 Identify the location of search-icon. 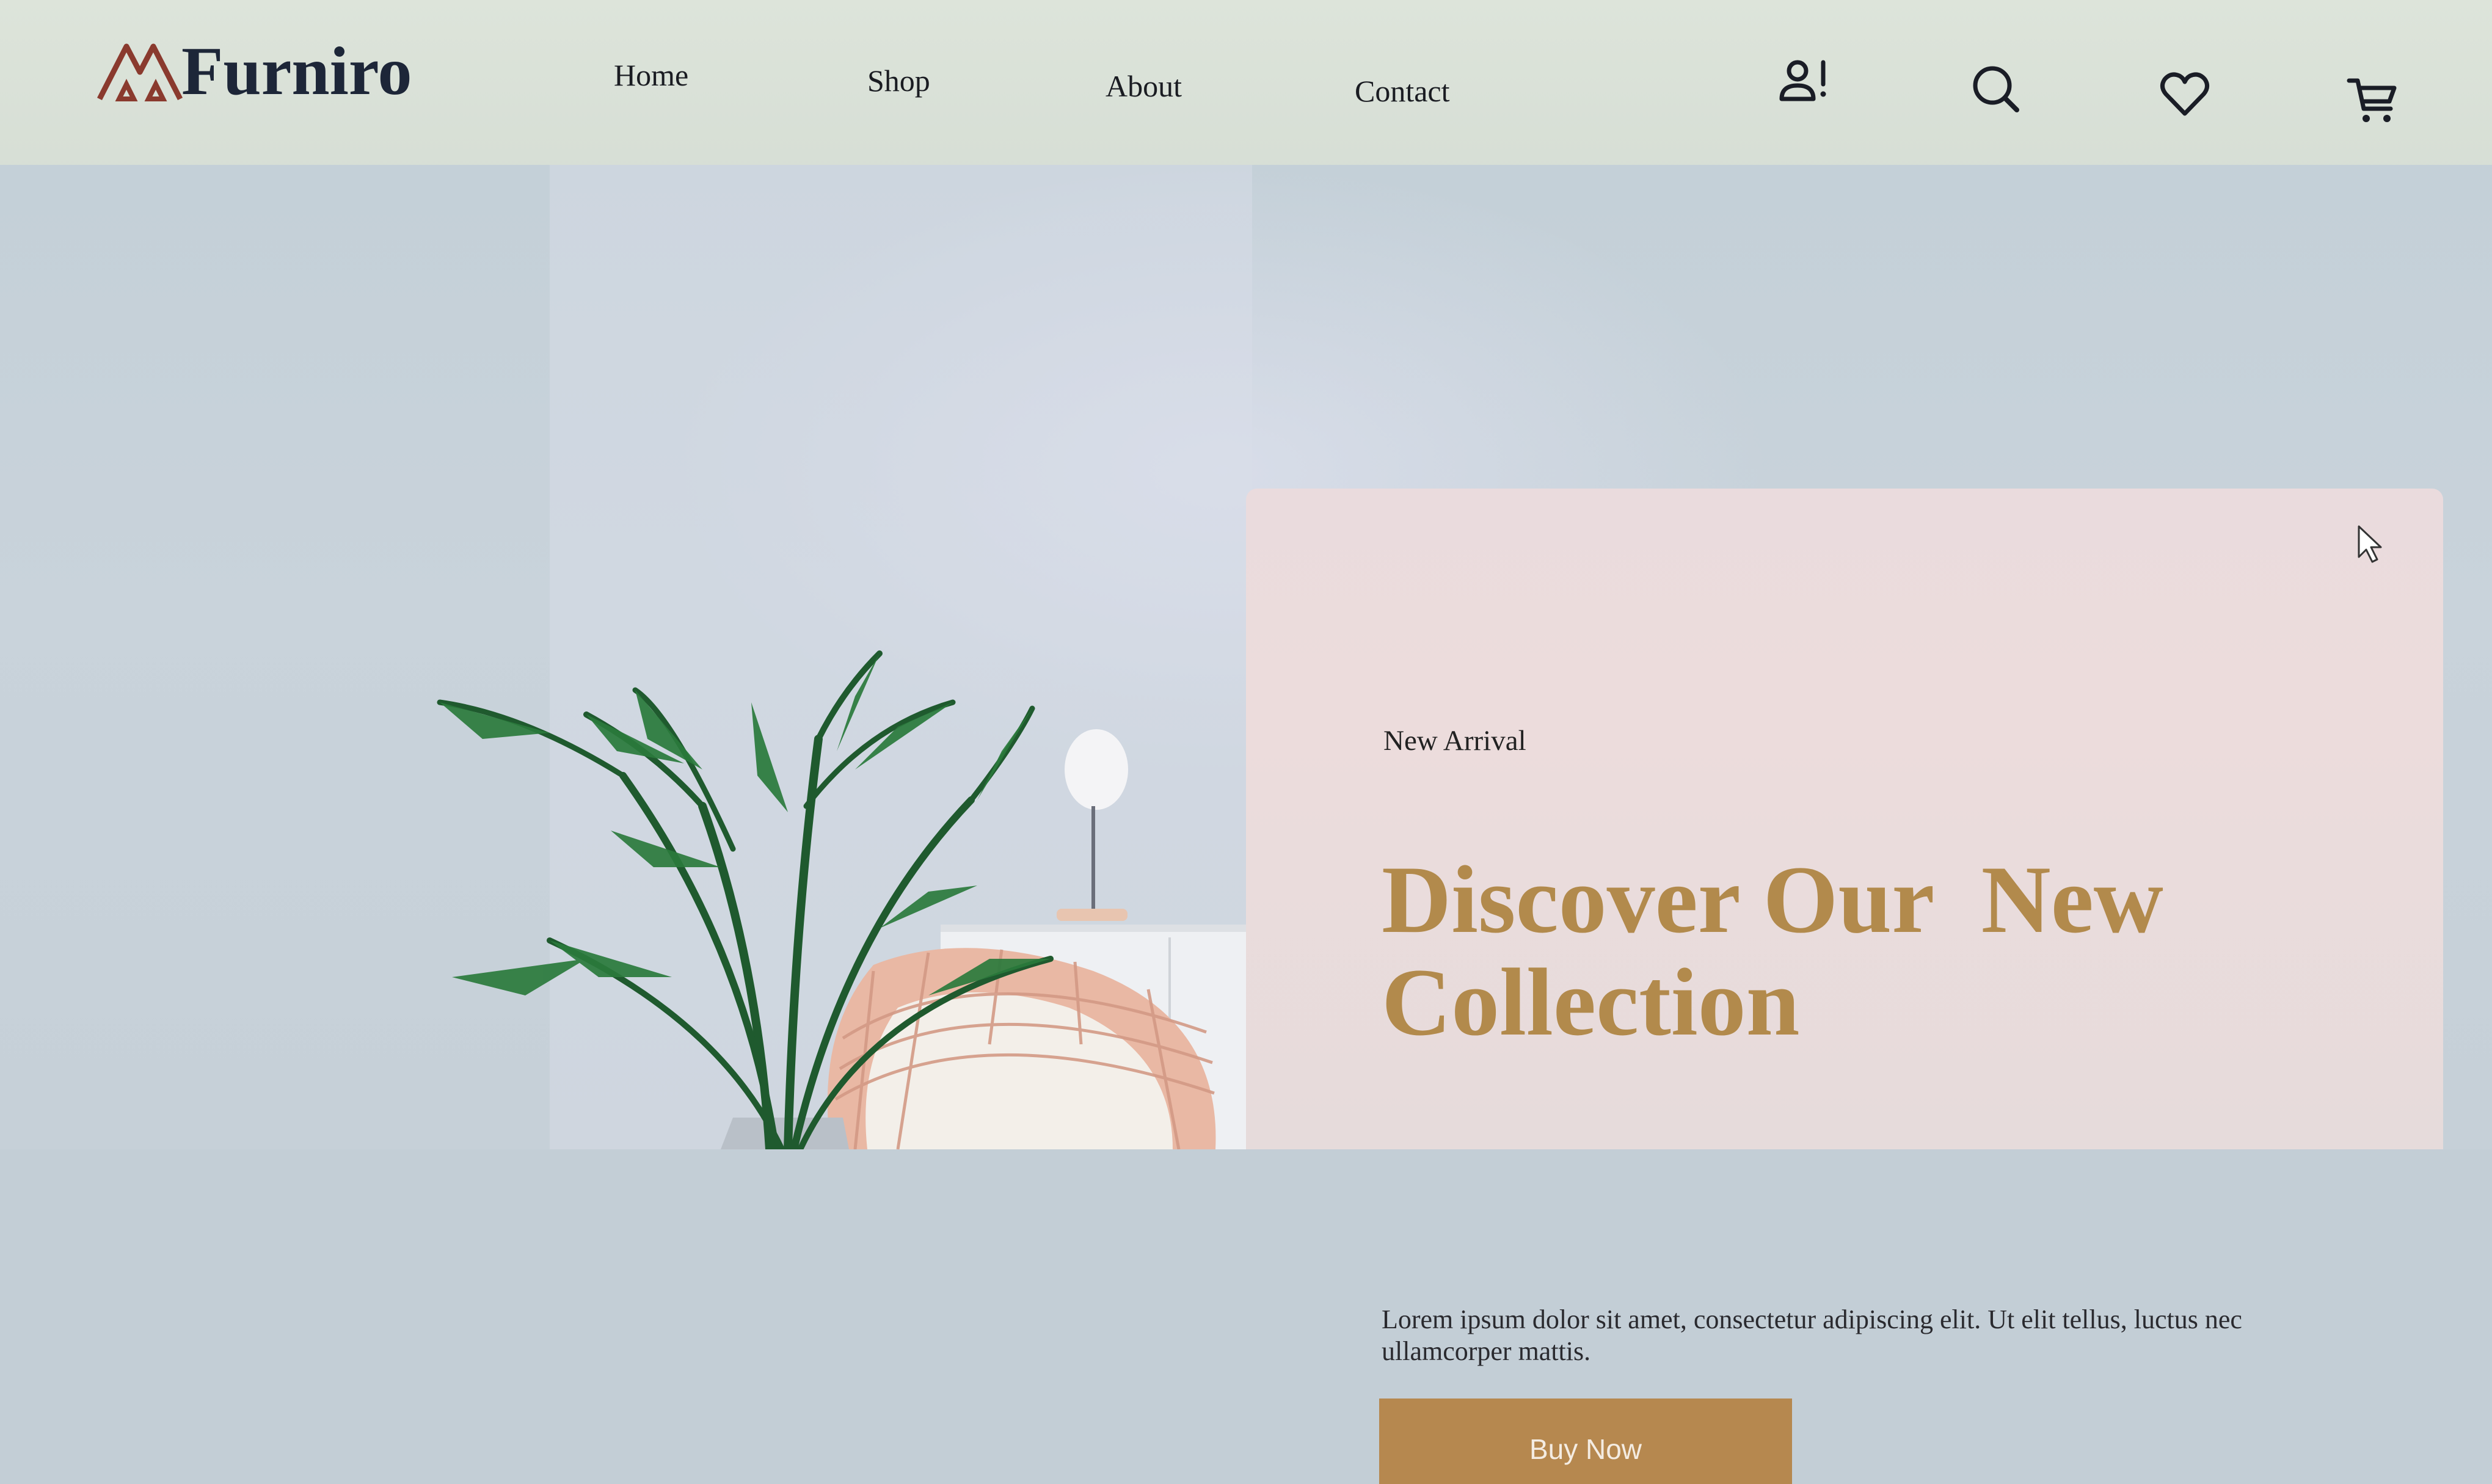
(1996, 89).